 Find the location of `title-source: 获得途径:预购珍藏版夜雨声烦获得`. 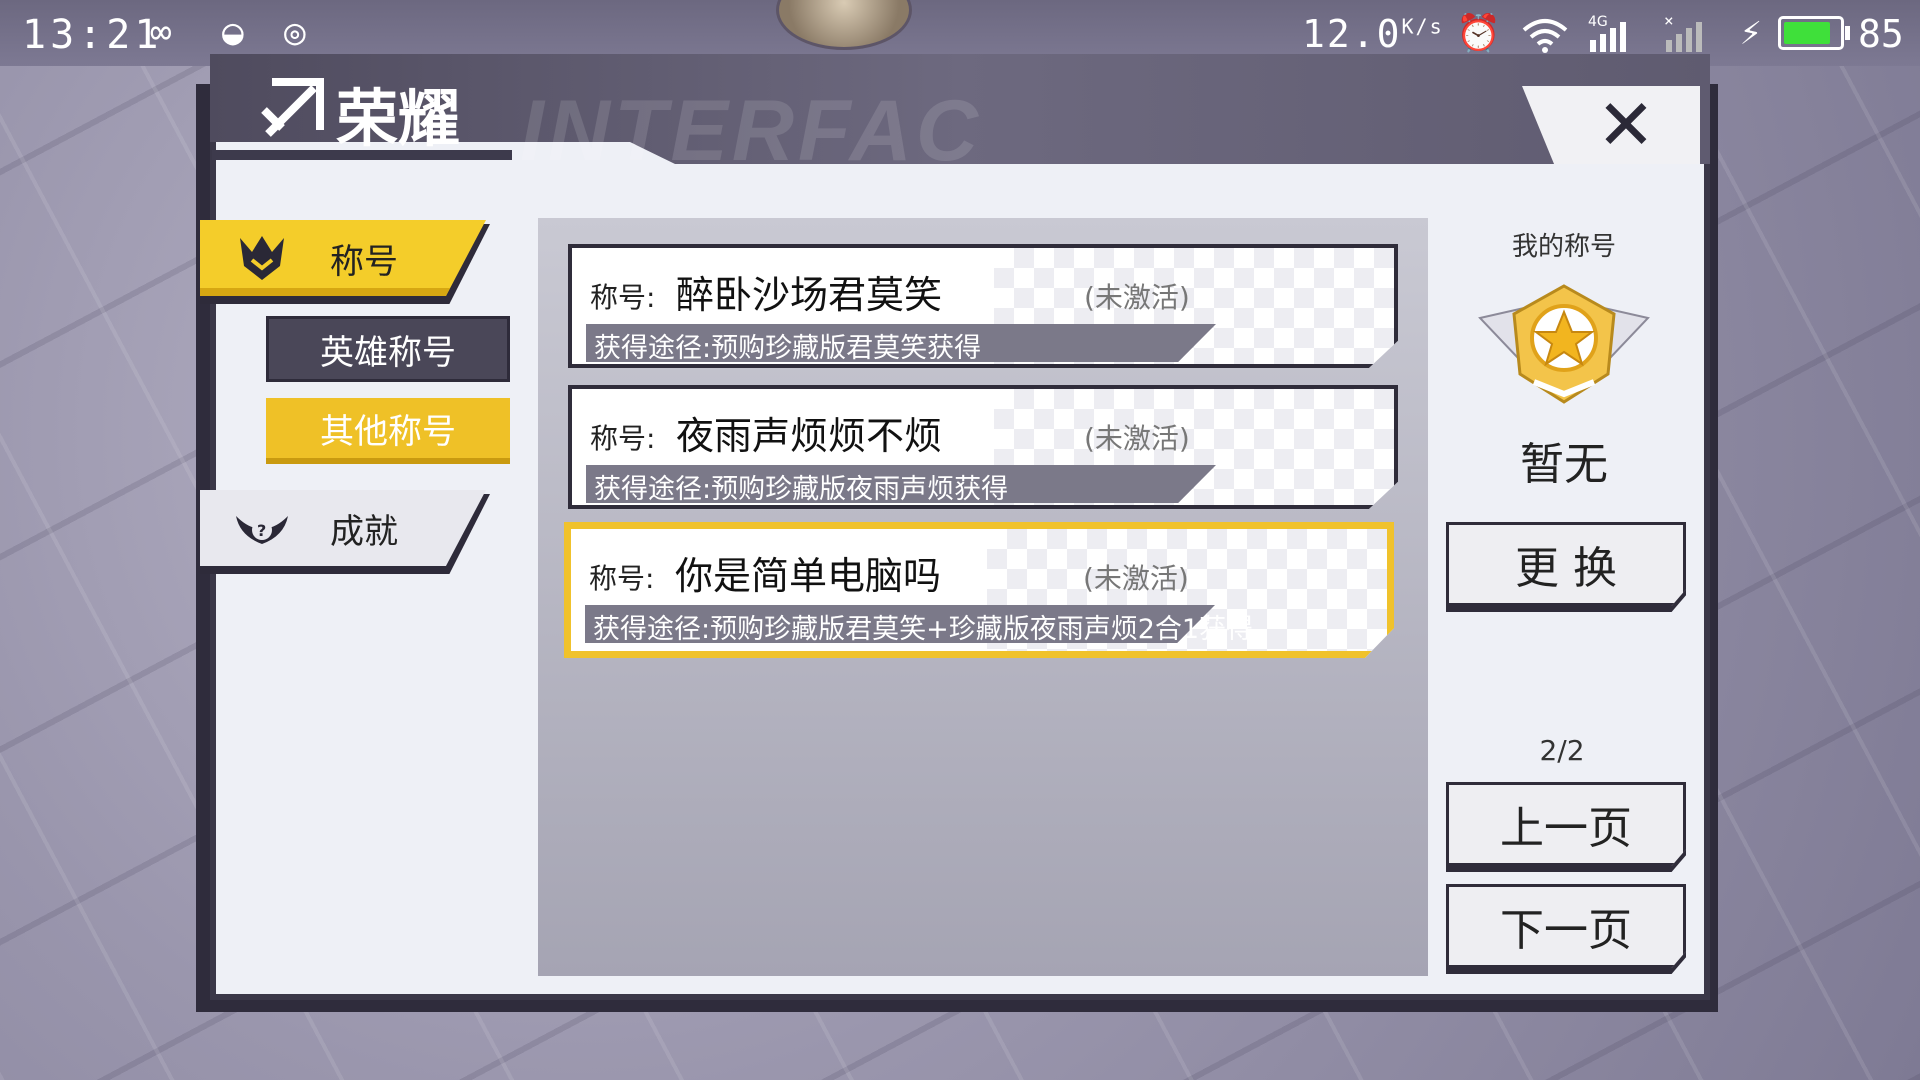

title-source: 获得途径:预购珍藏版夜雨声烦获得 is located at coordinates (801, 489).